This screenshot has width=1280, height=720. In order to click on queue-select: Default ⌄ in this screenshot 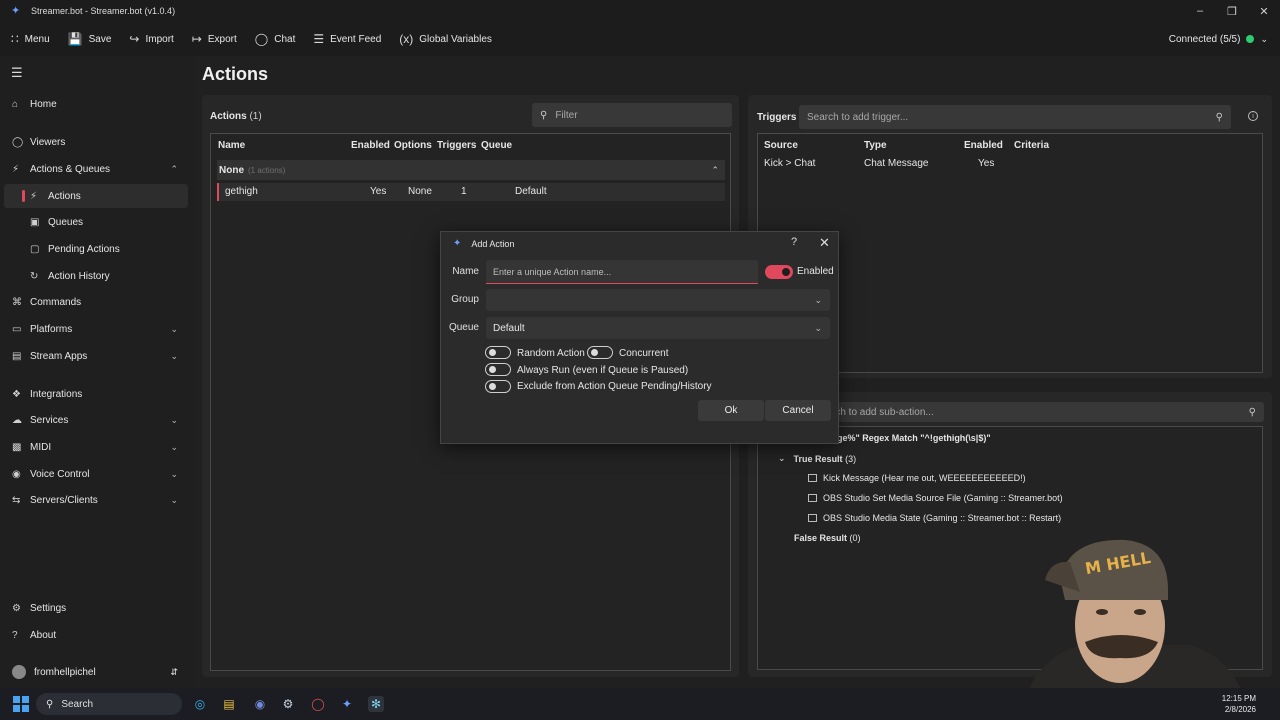, I will do `click(658, 328)`.